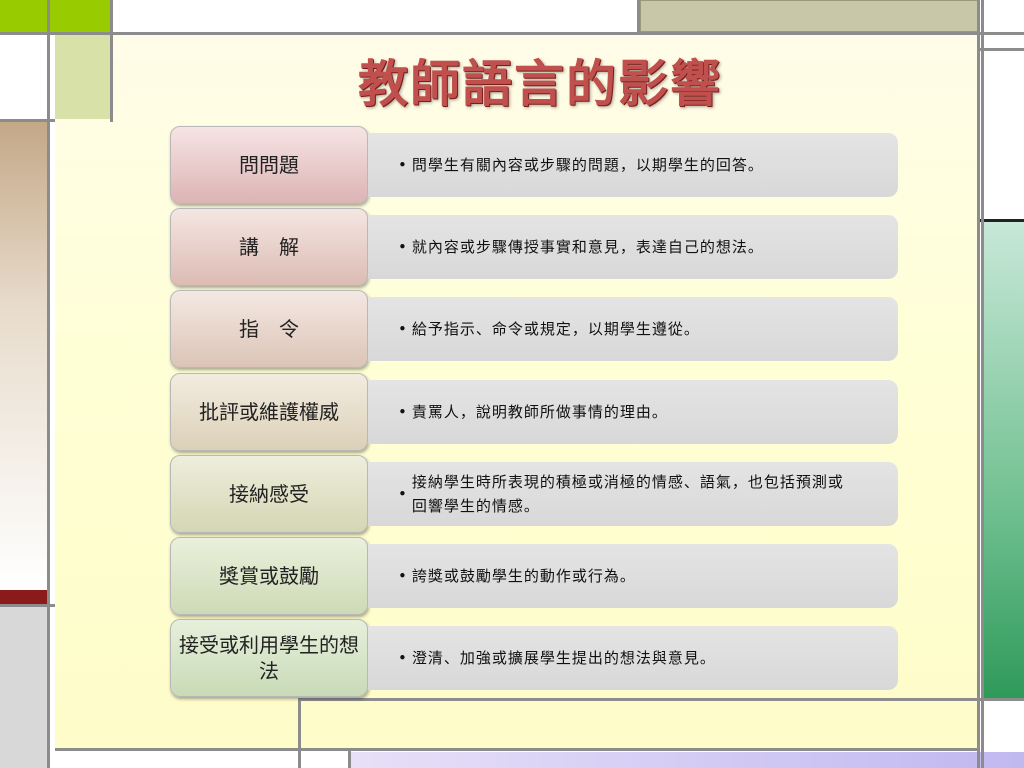 The width and height of the screenshot is (1024, 768). What do you see at coordinates (687, 760) in the screenshot?
I see `decor-block-lavender` at bounding box center [687, 760].